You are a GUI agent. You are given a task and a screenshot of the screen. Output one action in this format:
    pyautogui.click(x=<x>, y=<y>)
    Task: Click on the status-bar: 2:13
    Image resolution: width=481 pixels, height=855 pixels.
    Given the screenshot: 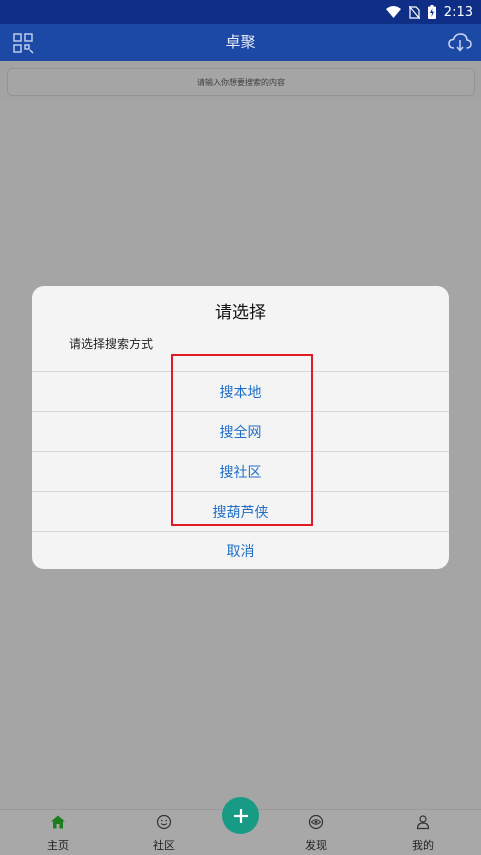 What is the action you would take?
    pyautogui.click(x=240, y=12)
    